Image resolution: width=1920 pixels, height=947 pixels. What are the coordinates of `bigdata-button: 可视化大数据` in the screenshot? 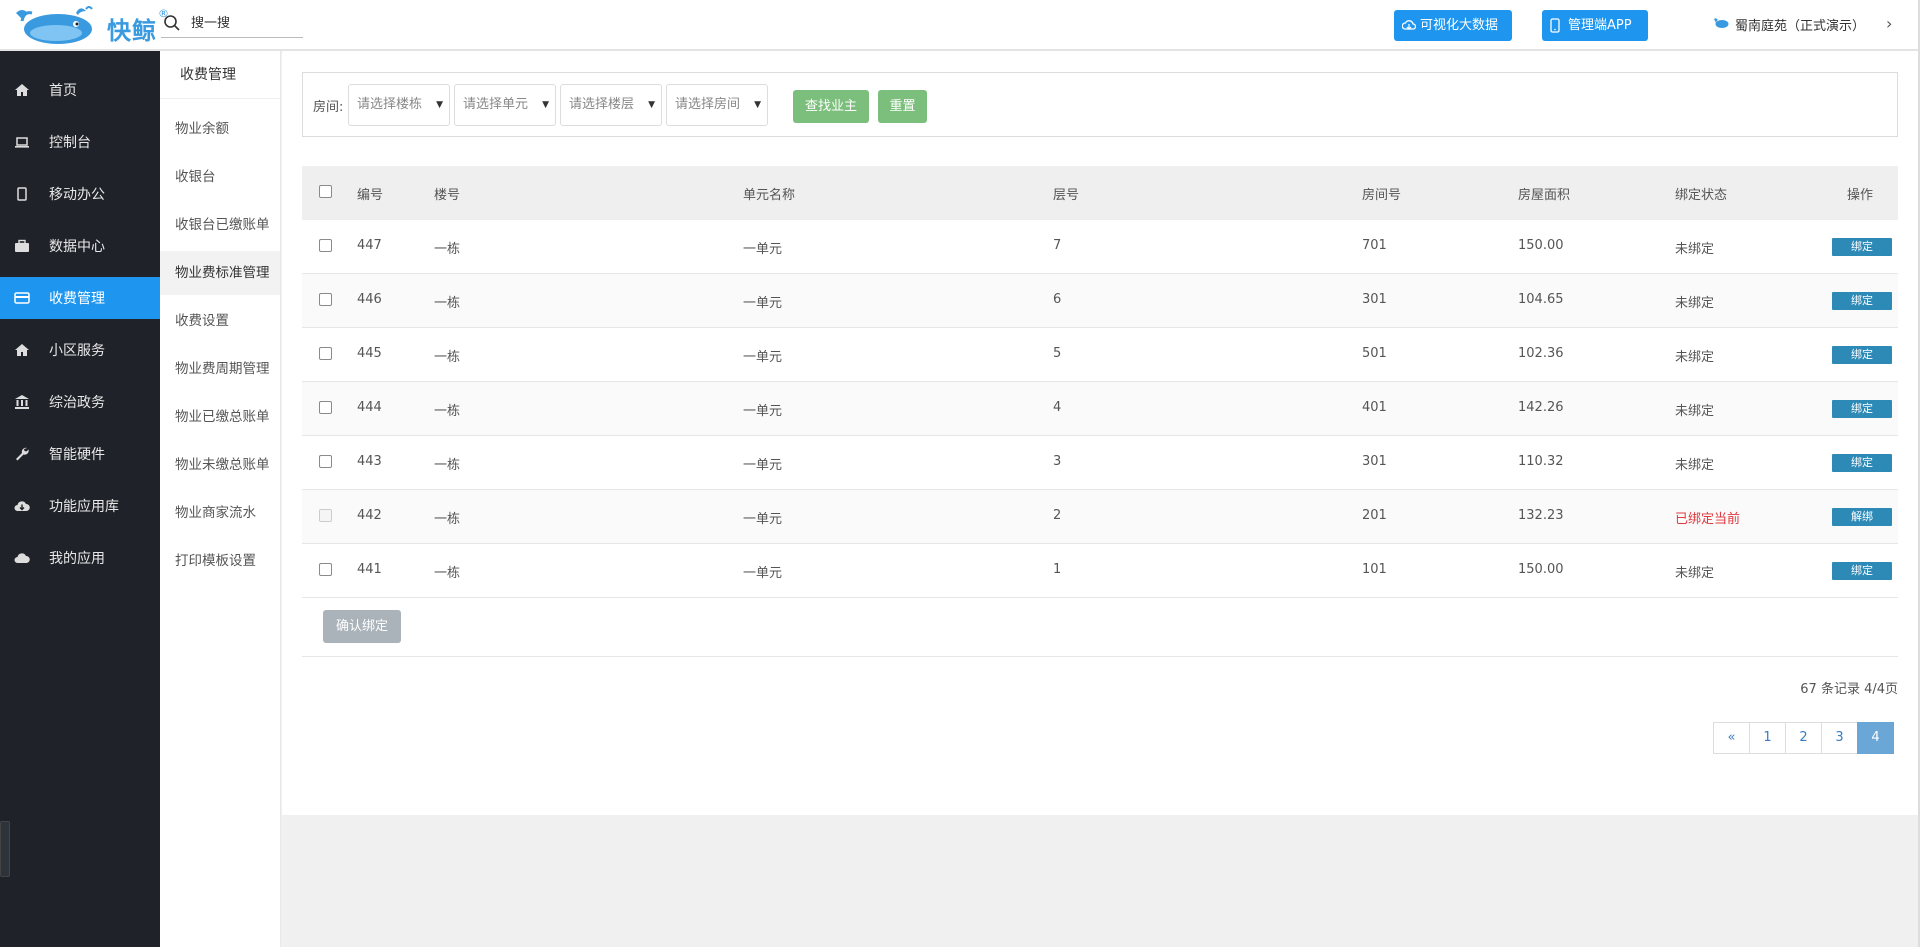 It's located at (1453, 25).